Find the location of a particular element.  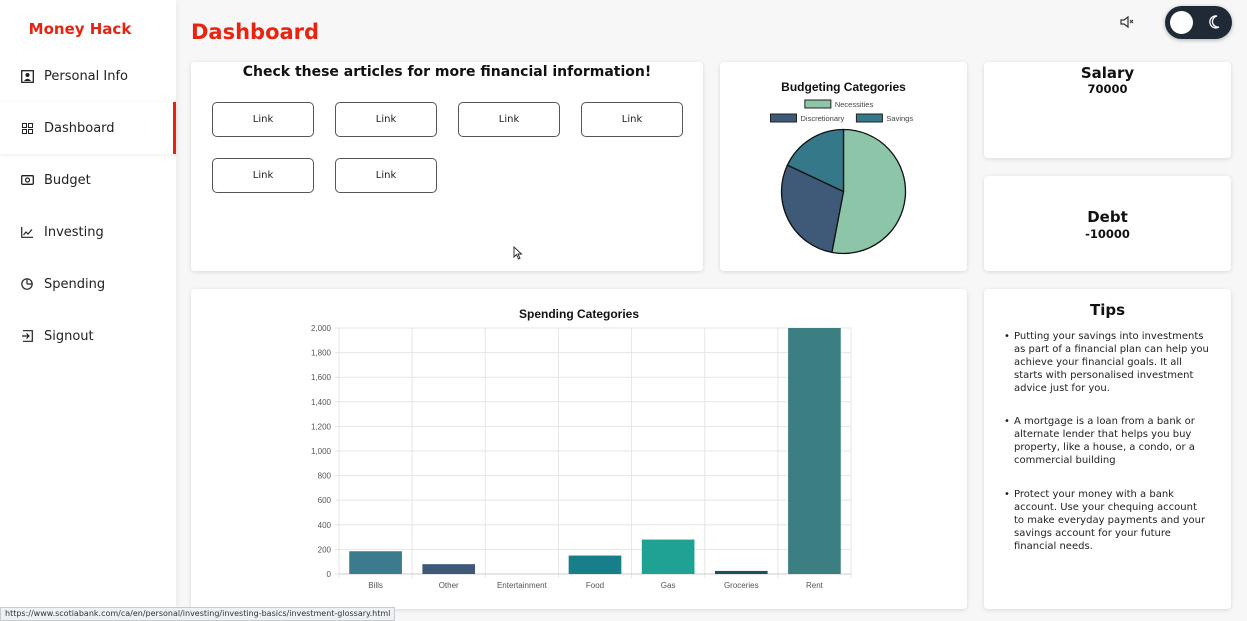

sidebar-item-label: Signout is located at coordinates (69, 336).